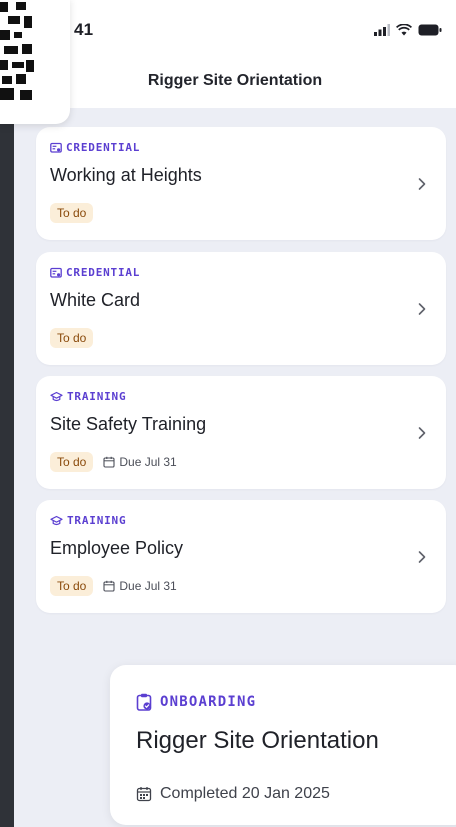  What do you see at coordinates (117, 548) in the screenshot?
I see `card-title: Employee Policy` at bounding box center [117, 548].